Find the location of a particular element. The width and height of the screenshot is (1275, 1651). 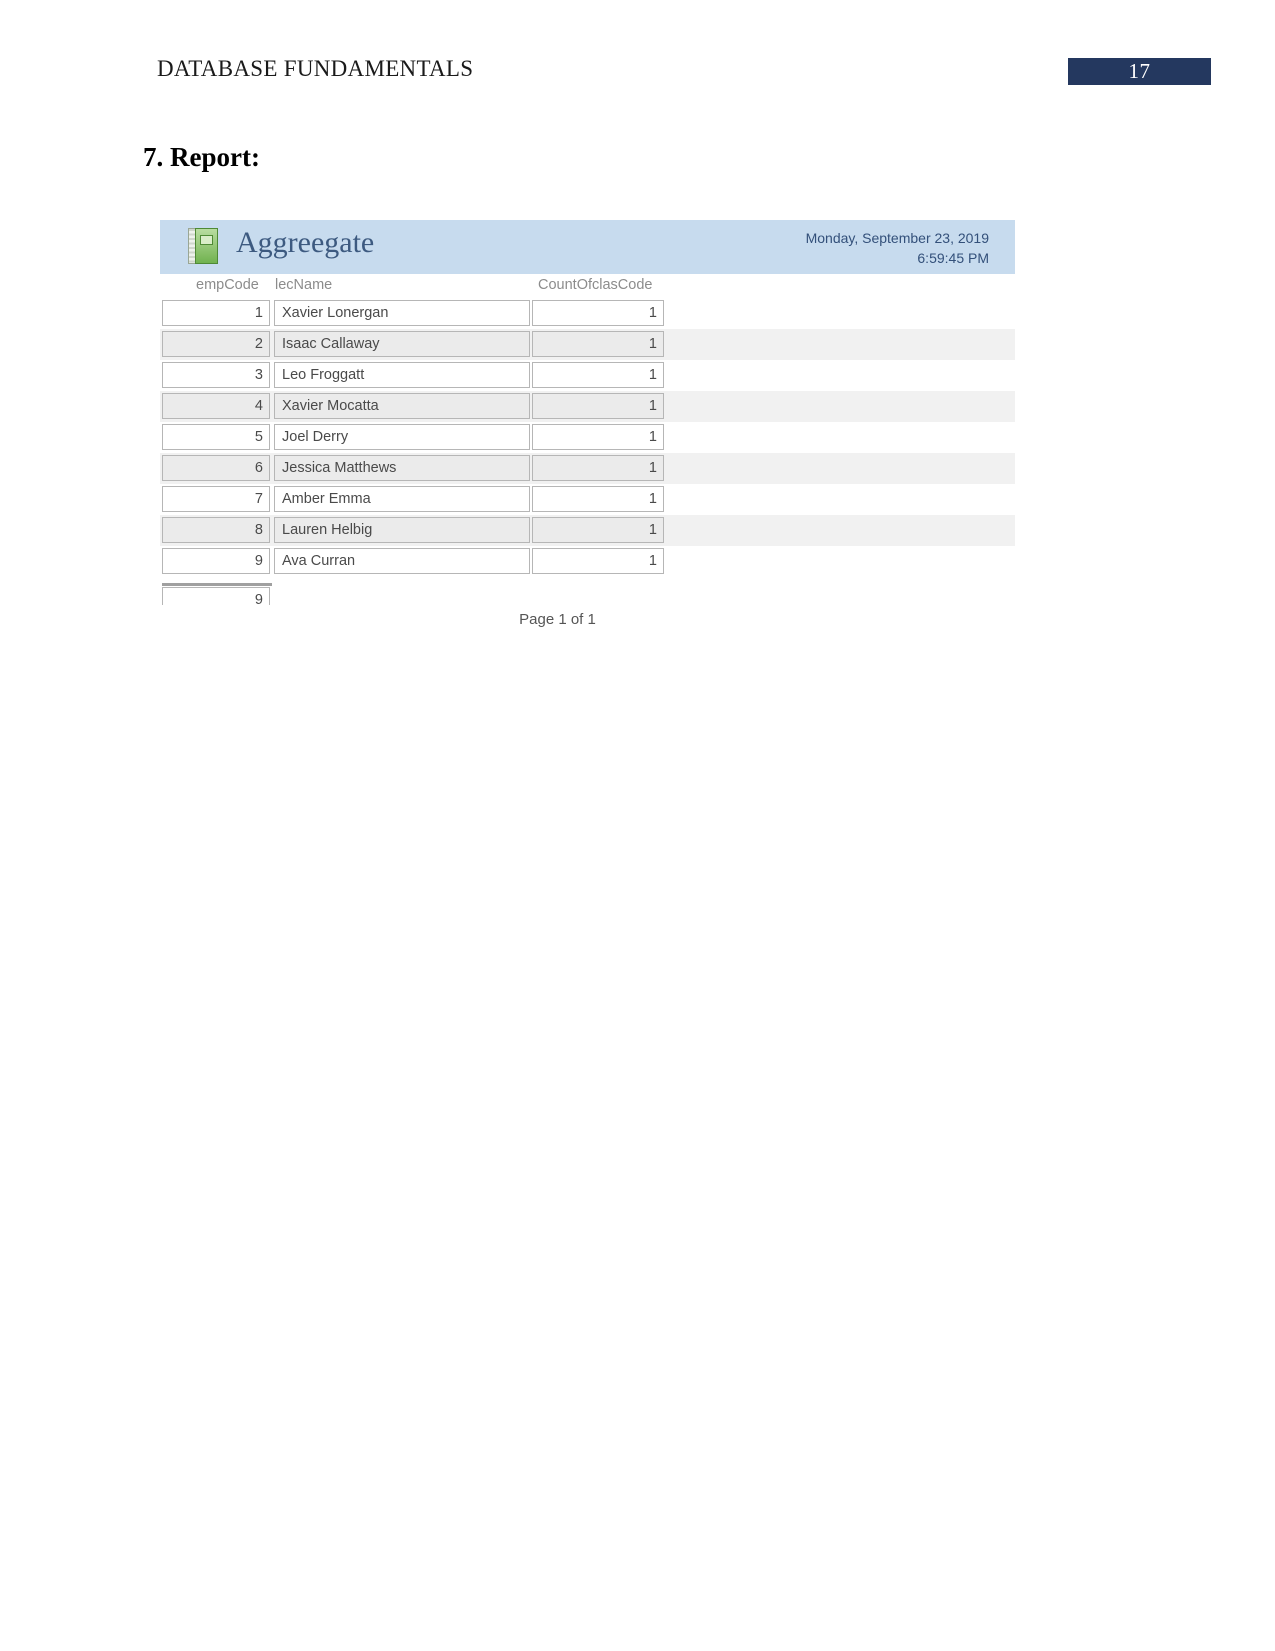

cell-lecname: Jessica Matthews is located at coordinates (402, 468).